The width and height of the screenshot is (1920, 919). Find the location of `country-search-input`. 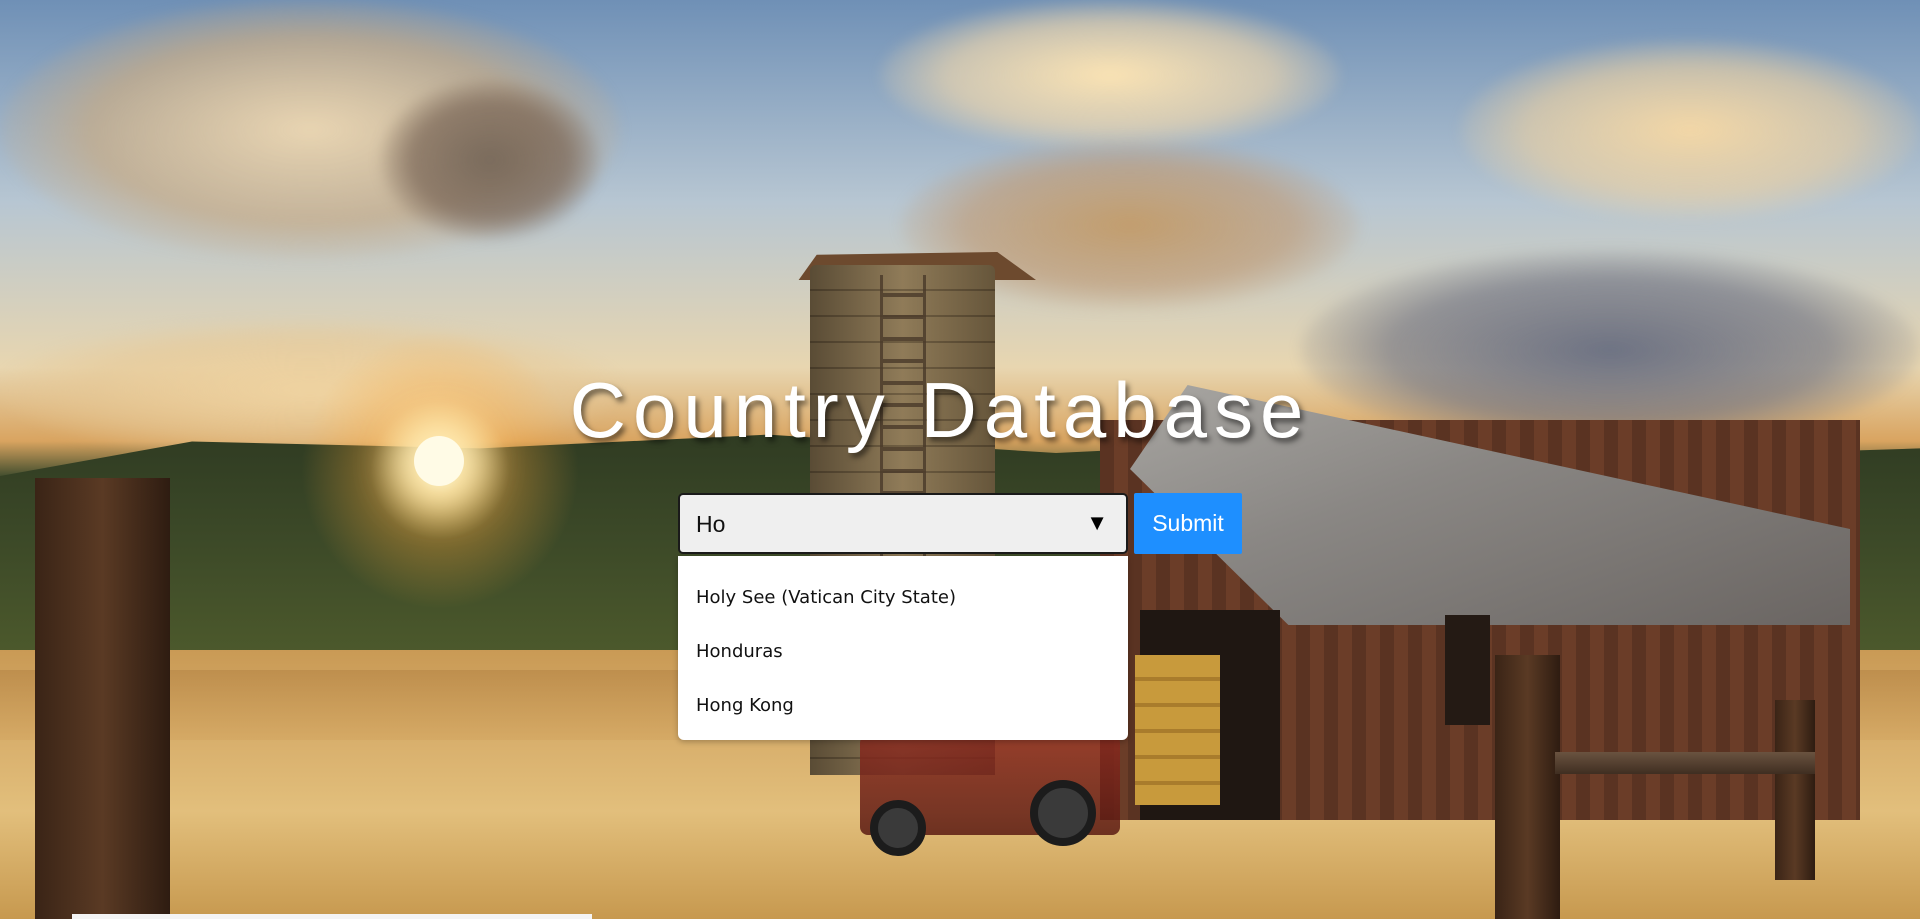

country-search-input is located at coordinates (881, 524).